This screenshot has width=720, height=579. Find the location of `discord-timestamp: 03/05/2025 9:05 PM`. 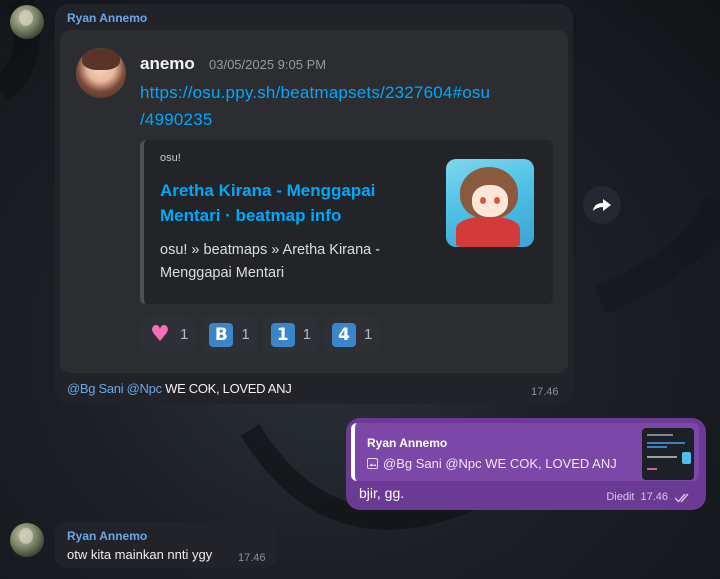

discord-timestamp: 03/05/2025 9:05 PM is located at coordinates (268, 64).